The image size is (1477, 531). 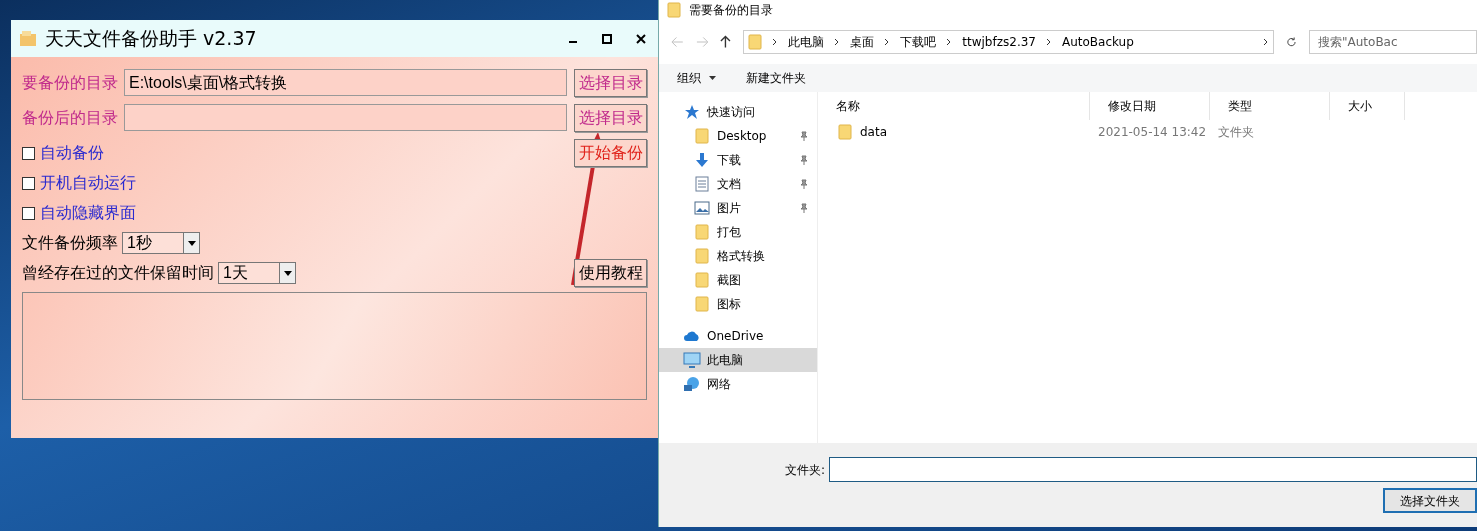 I want to click on select-folder-button: 选择文件夹, so click(x=1430, y=500).